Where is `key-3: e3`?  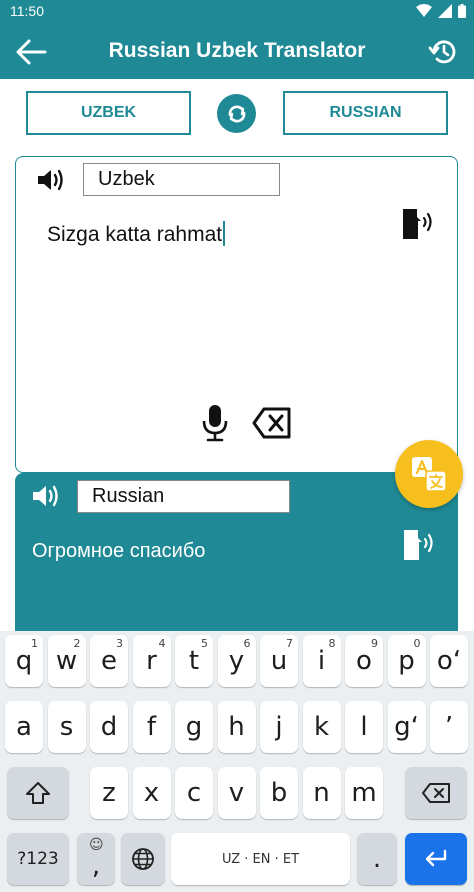
key-3: e3 is located at coordinates (109, 661).